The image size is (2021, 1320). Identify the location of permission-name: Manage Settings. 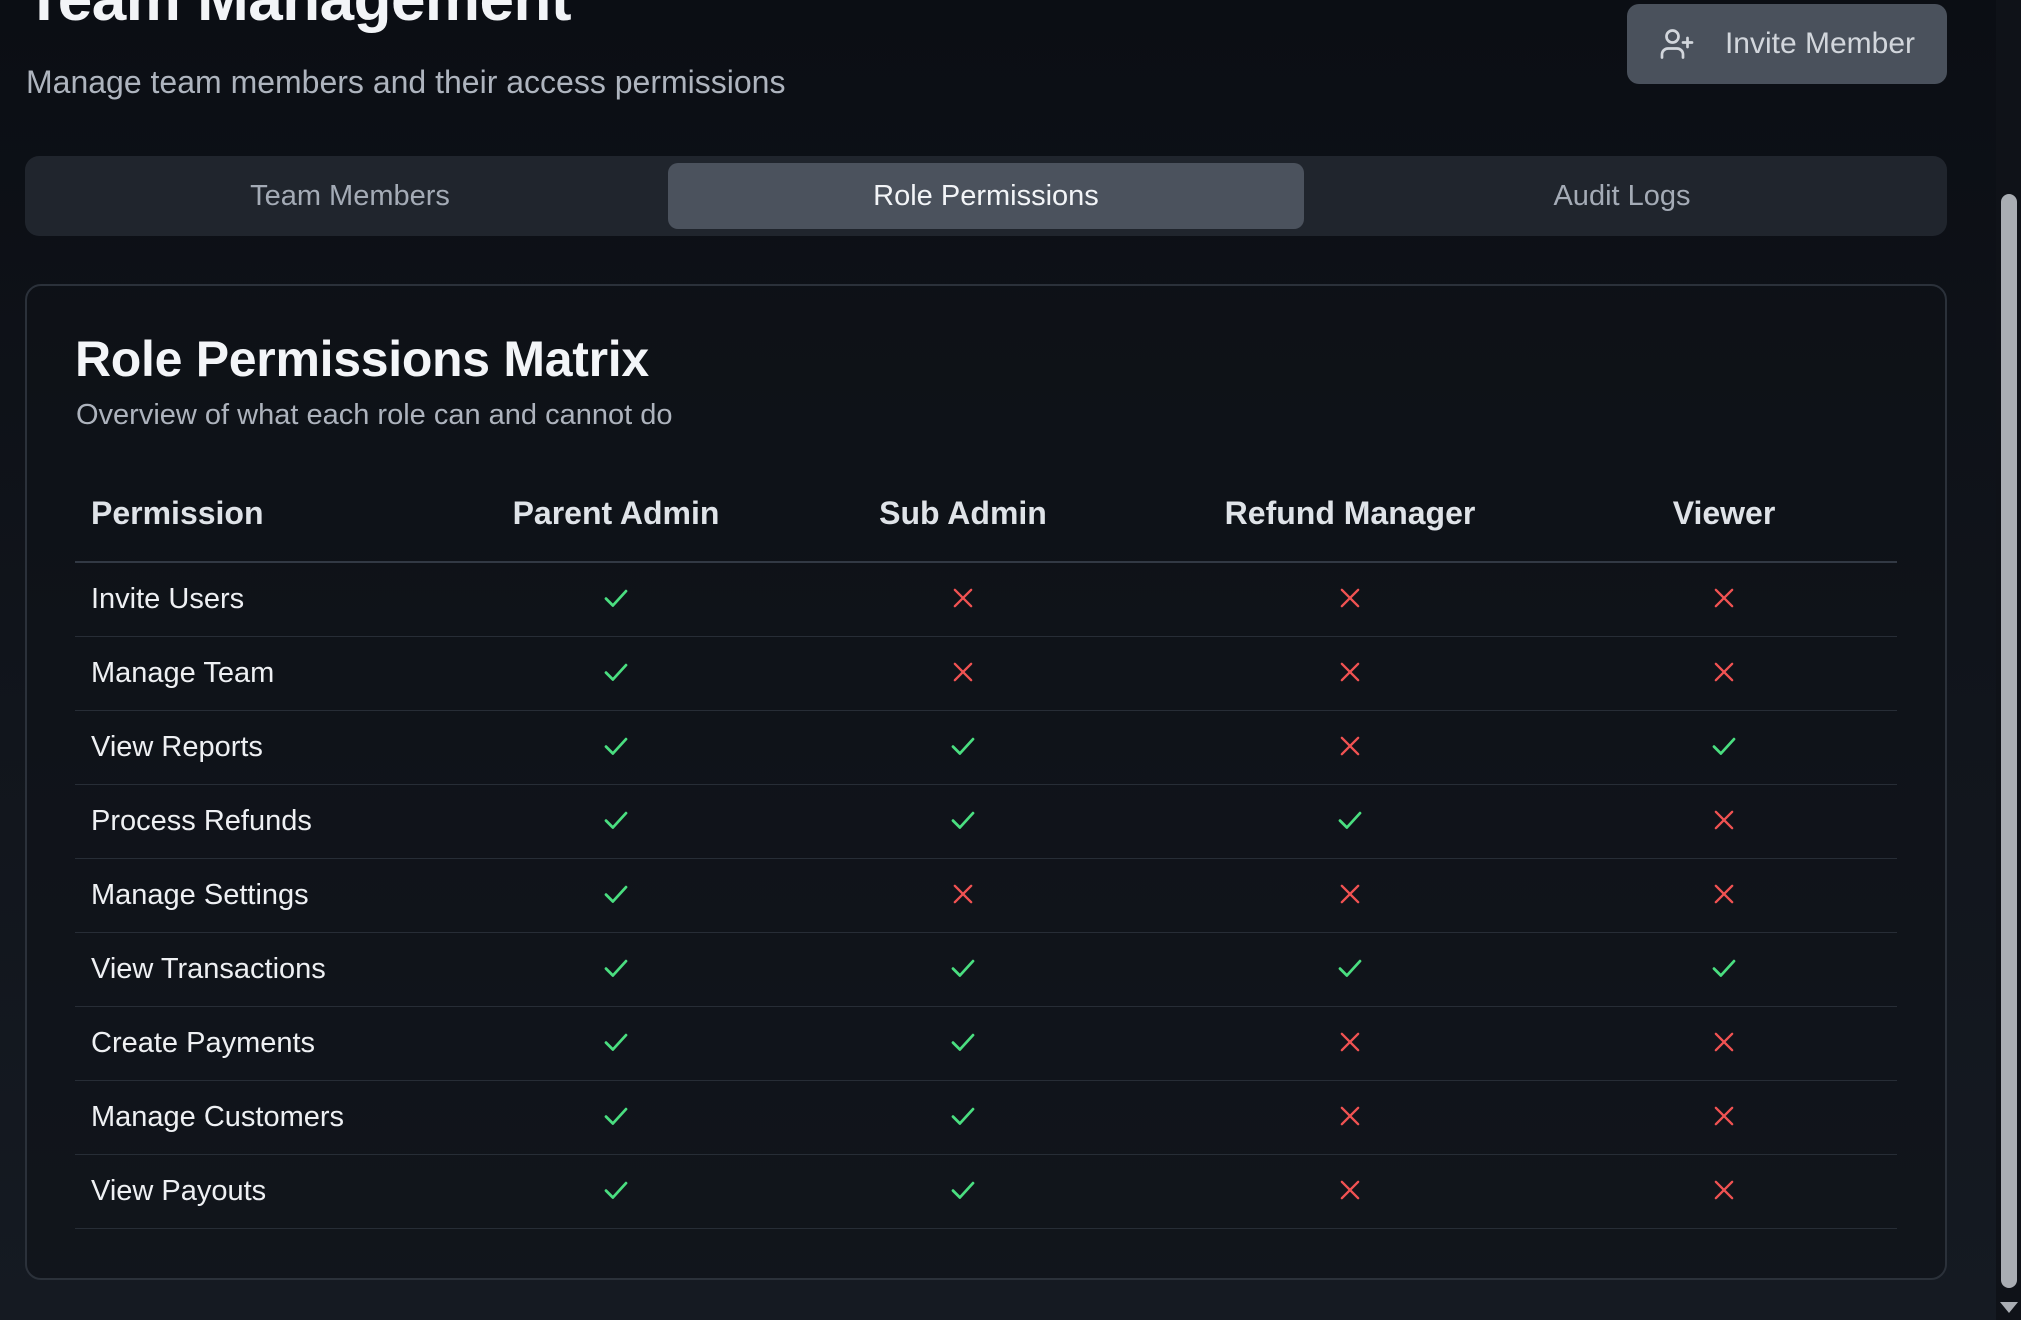
(265, 895).